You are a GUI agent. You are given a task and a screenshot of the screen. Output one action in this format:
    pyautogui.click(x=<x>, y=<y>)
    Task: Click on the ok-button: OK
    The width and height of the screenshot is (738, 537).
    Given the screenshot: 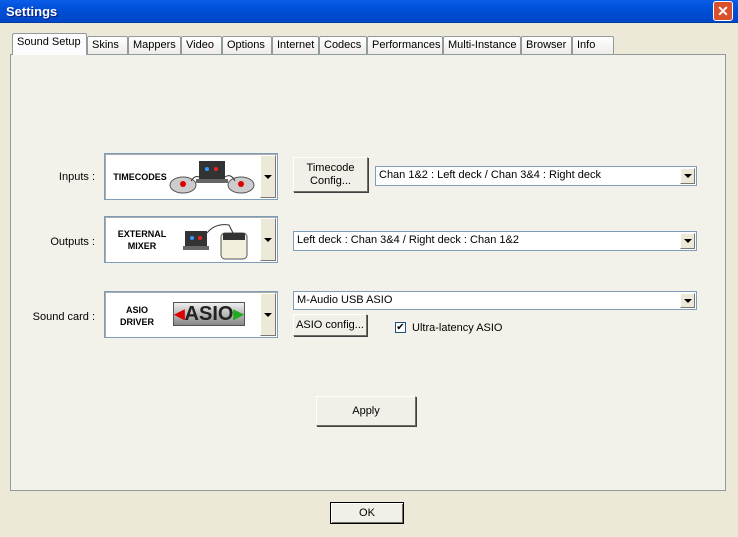 What is the action you would take?
    pyautogui.click(x=367, y=513)
    